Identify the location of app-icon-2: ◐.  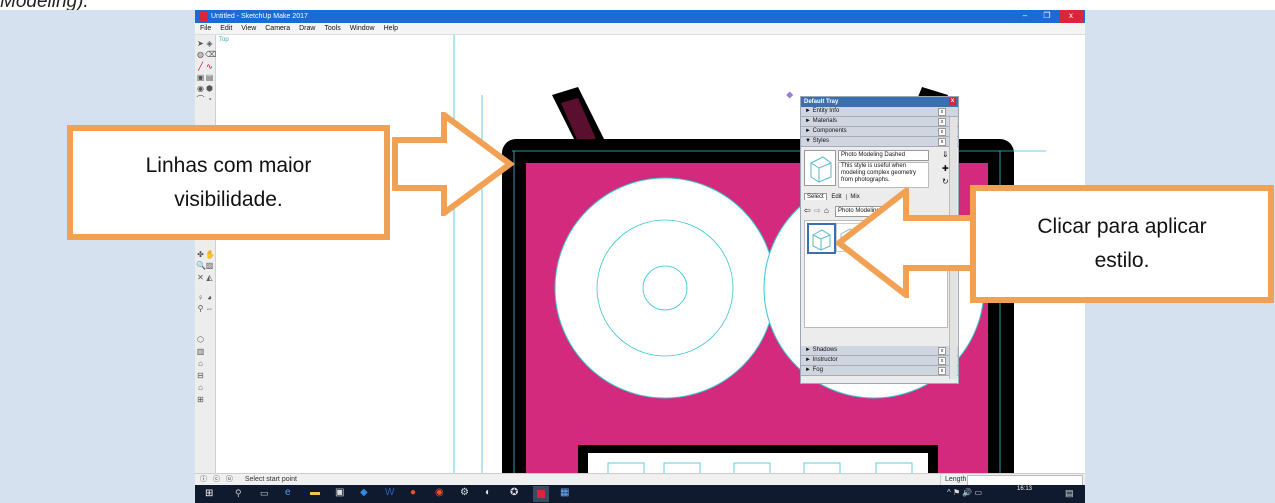
(488, 492).